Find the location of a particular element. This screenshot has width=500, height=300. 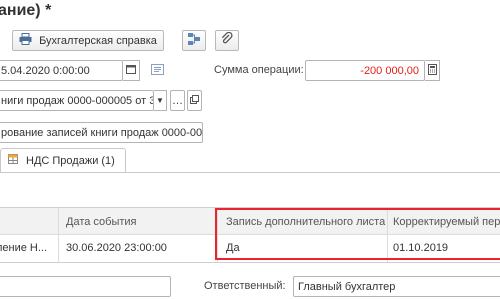

tab-vat-sales: НДС Продажи (1) is located at coordinates (63, 160).